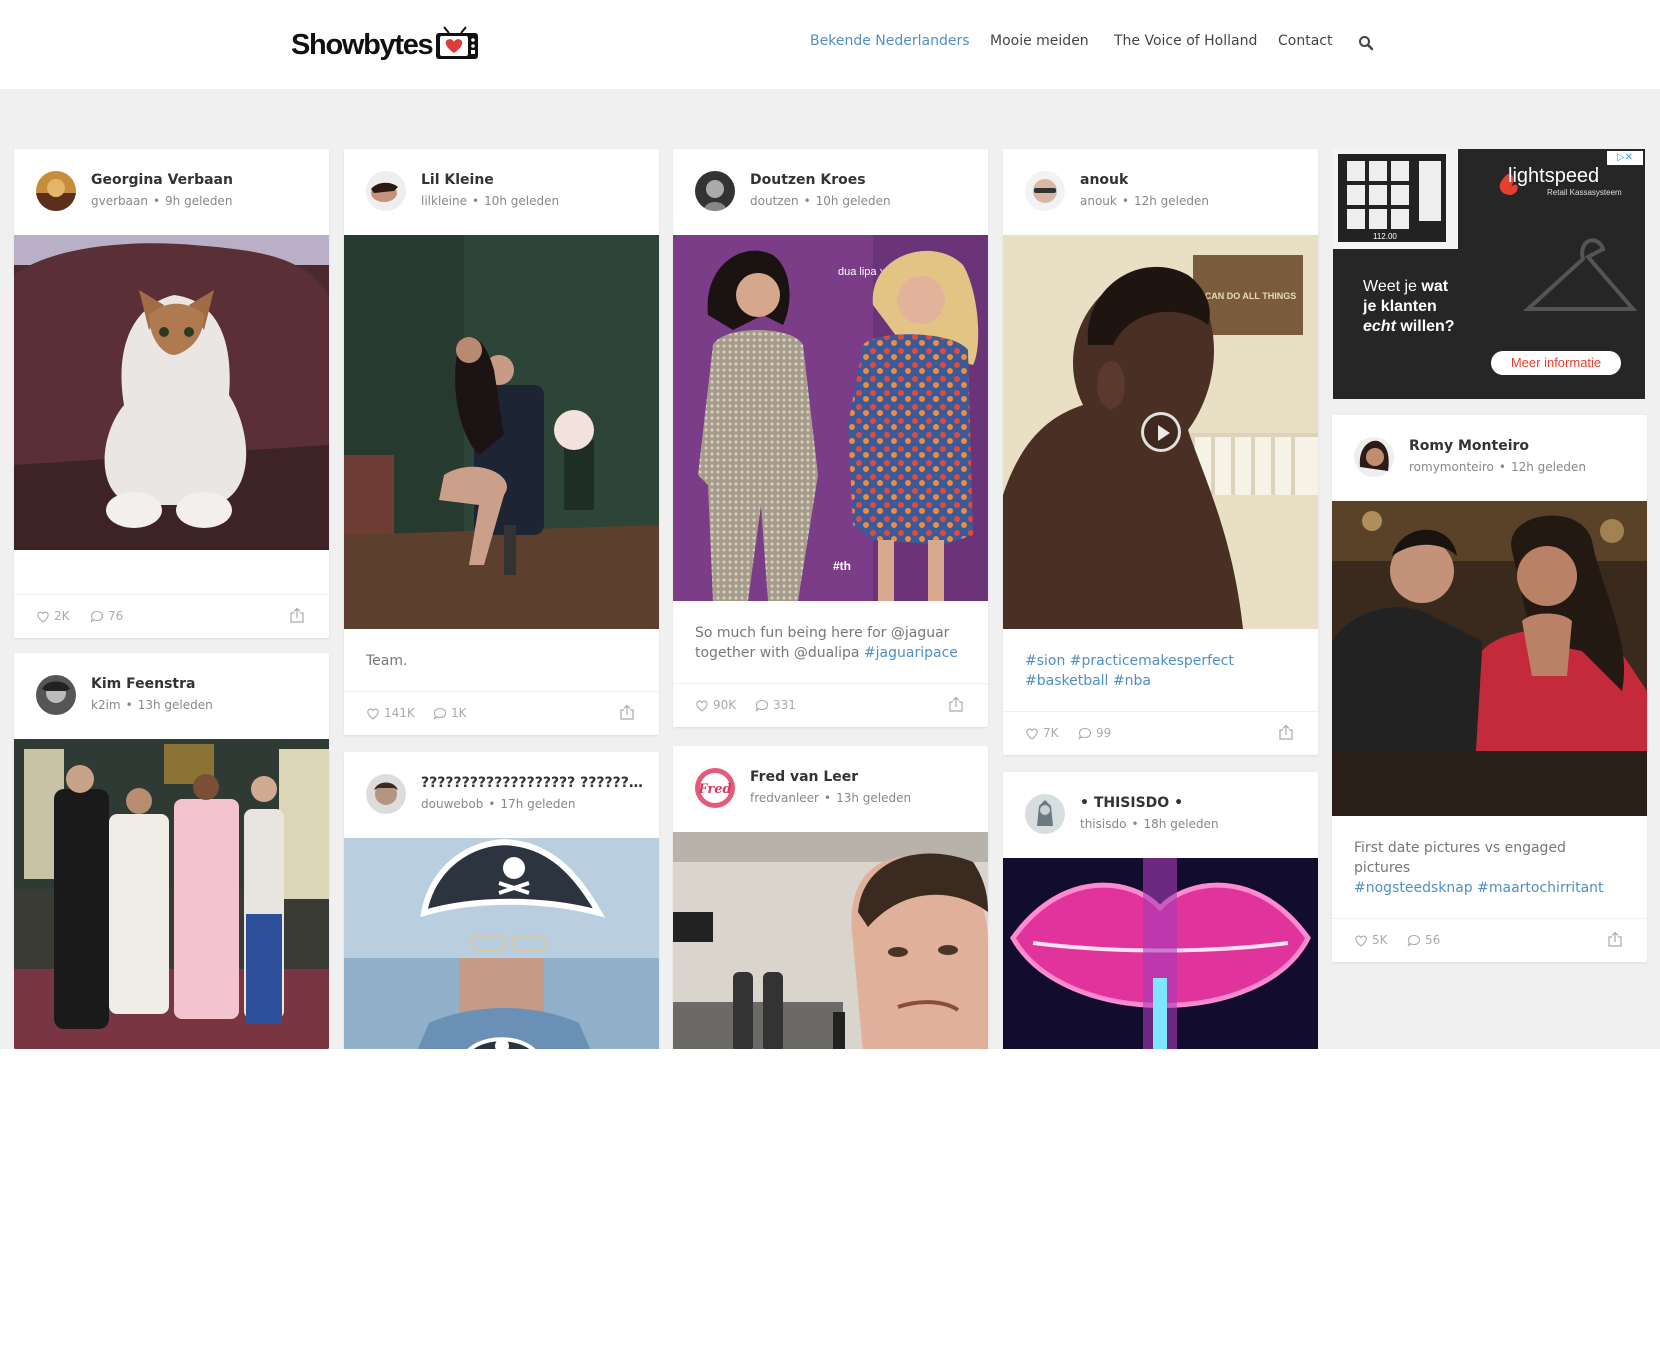  What do you see at coordinates (171, 696) in the screenshot?
I see `post-header: Kim Feenstra k2im • 13h geleden` at bounding box center [171, 696].